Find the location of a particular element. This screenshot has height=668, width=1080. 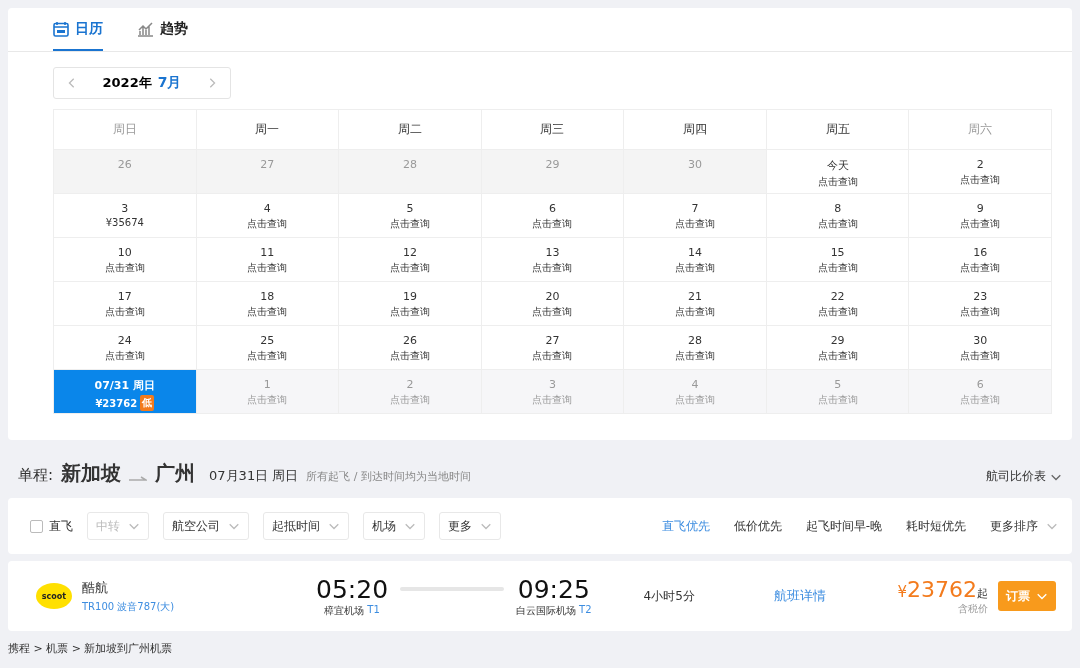

calendar-day: 9 点击查询 is located at coordinates (980, 216).